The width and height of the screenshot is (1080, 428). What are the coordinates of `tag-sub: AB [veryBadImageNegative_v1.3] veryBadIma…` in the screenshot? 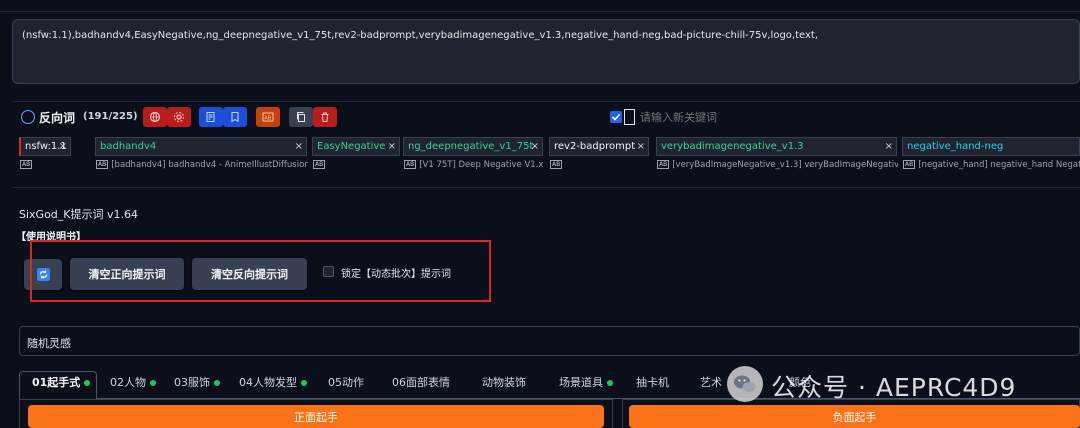 It's located at (777, 165).